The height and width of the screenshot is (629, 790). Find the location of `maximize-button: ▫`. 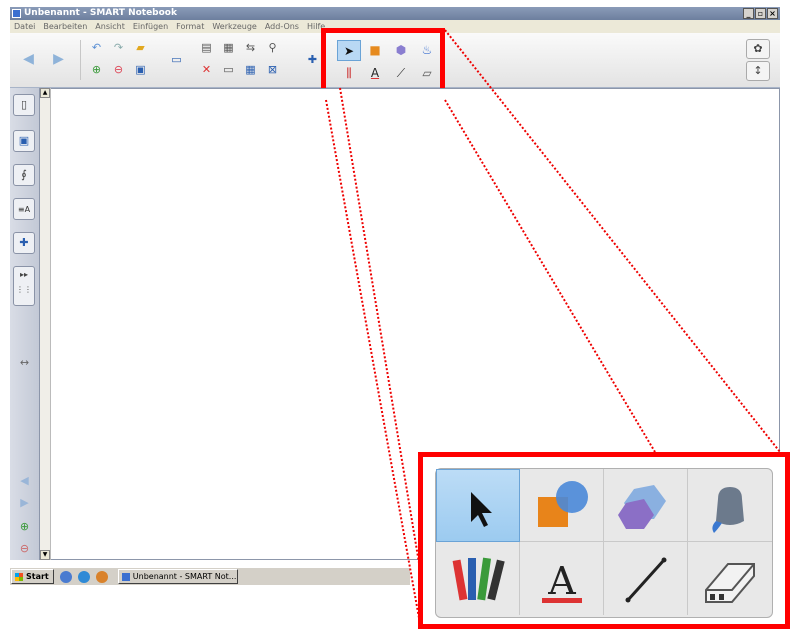

maximize-button: ▫ is located at coordinates (760, 13).